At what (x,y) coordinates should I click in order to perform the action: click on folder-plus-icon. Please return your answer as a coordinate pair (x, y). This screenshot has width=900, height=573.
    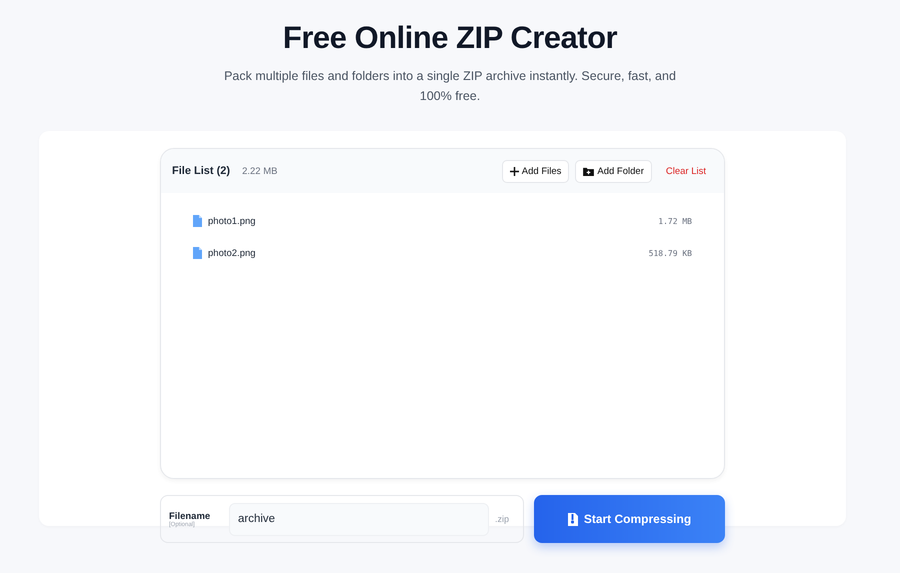
    Looking at the image, I should click on (588, 171).